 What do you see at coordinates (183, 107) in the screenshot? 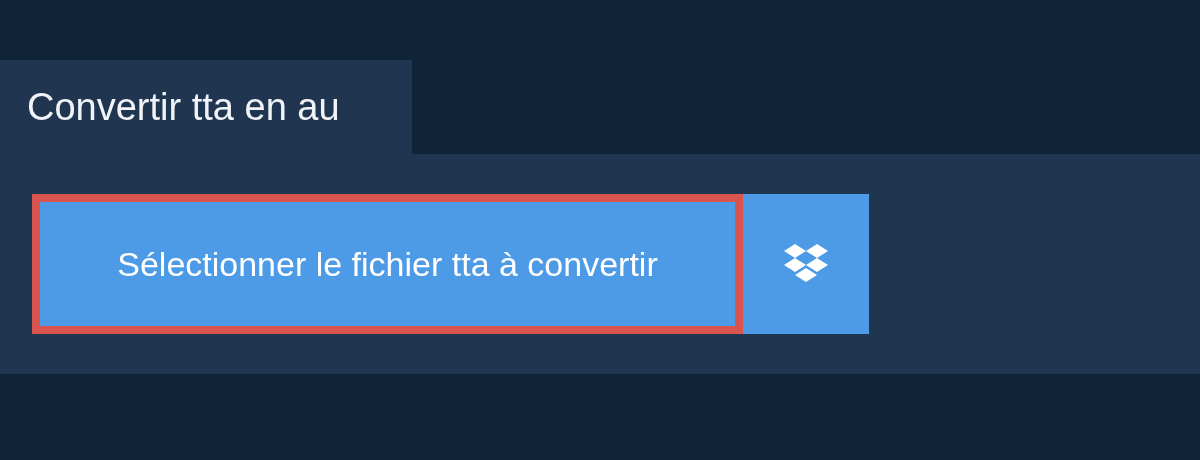
I see `tab-title: Convertir tta en au` at bounding box center [183, 107].